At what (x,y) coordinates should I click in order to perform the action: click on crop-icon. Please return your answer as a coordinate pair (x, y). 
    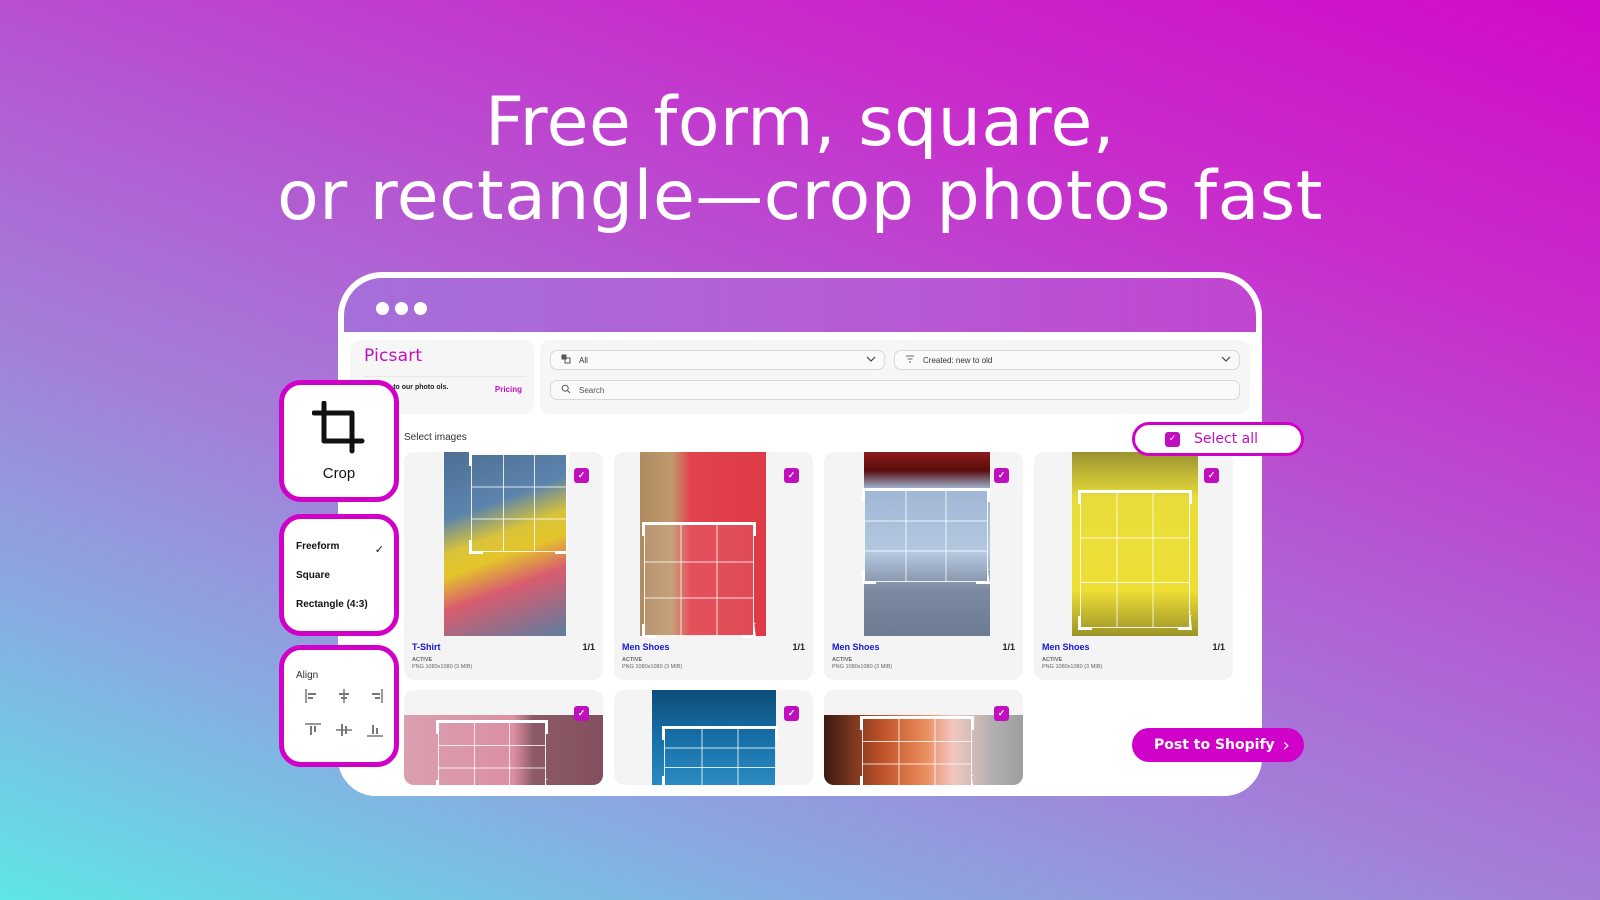
    Looking at the image, I should click on (338, 427).